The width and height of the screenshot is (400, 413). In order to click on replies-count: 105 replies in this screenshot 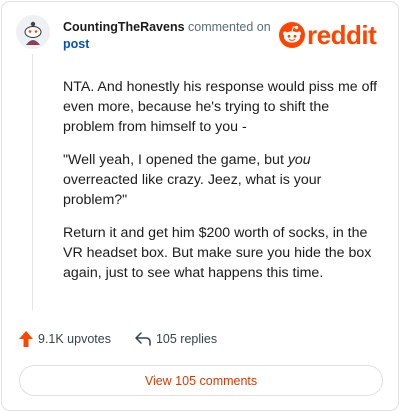, I will do `click(186, 339)`.